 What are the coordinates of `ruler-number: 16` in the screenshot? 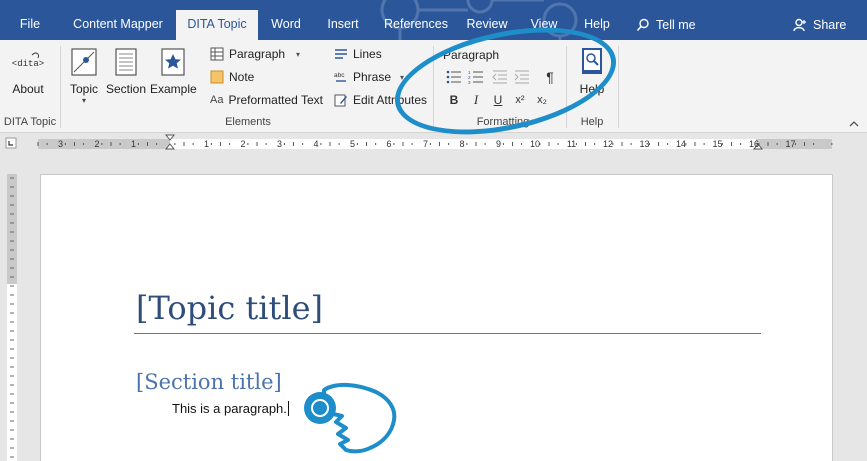 It's located at (754, 144).